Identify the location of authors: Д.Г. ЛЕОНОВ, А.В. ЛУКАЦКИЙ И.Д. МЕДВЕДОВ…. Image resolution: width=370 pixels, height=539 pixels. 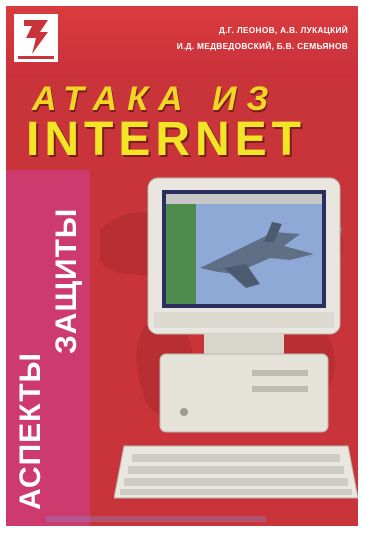
(218, 38).